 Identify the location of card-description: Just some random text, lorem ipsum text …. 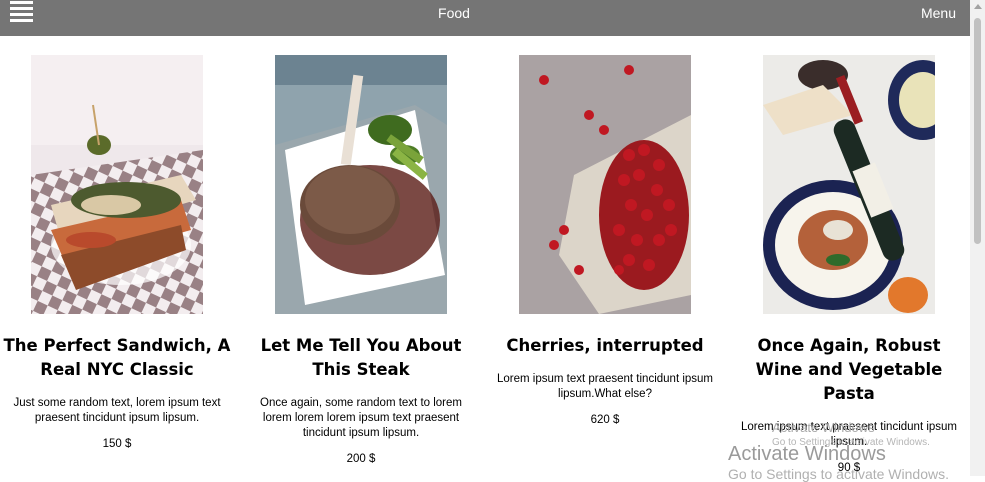
(117, 410).